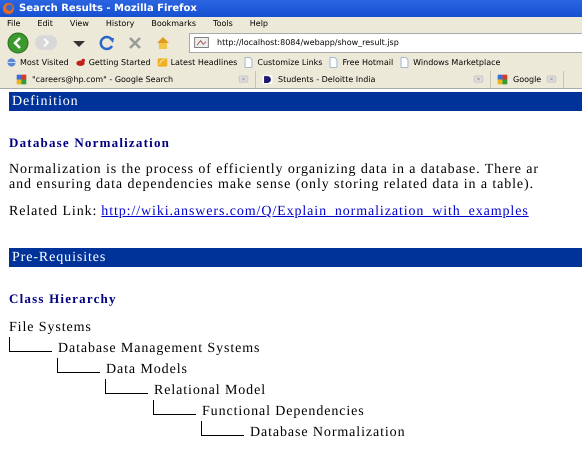 Image resolution: width=582 pixels, height=456 pixels. What do you see at coordinates (63, 299) in the screenshot?
I see `section-heading: Class Hierarchy` at bounding box center [63, 299].